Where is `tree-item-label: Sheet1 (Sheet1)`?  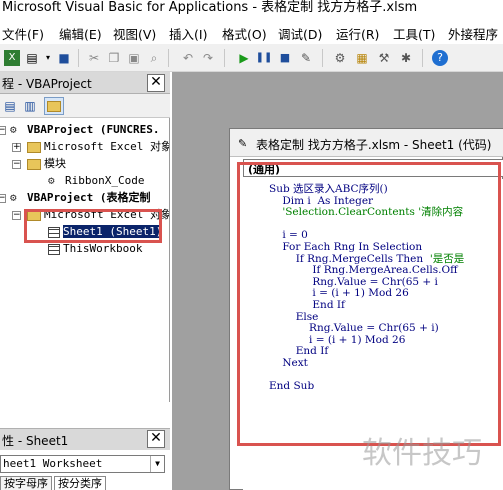
tree-item-label: Sheet1 (Sheet1) is located at coordinates (113, 231).